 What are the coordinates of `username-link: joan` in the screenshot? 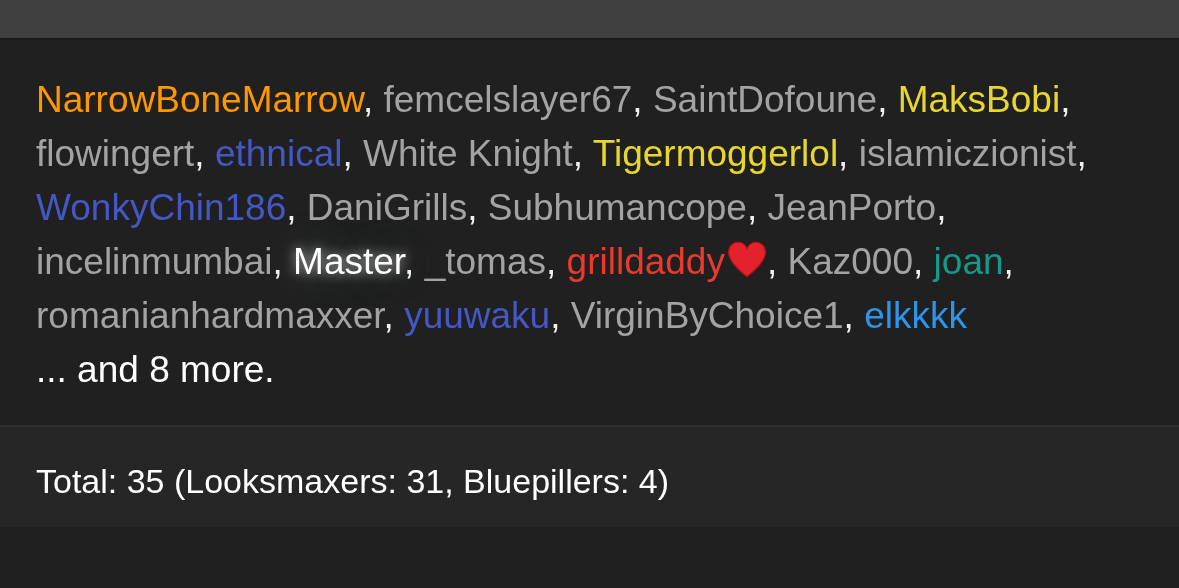 It's located at (968, 261).